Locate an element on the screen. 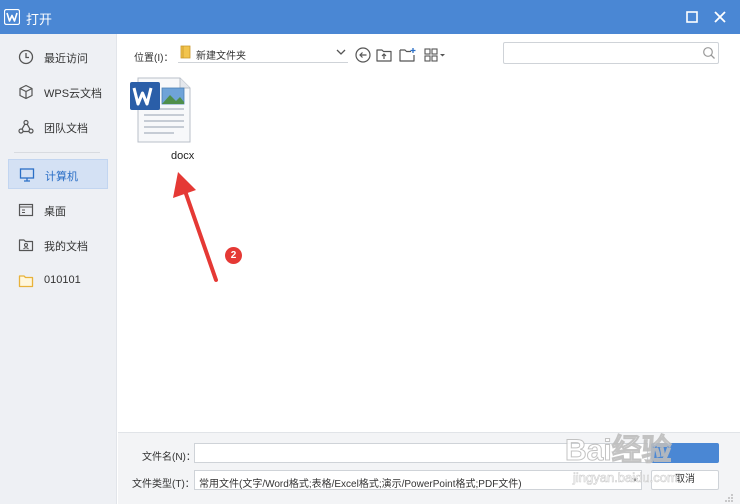 The image size is (740, 504). sidebar-item-wps-cloud: WPS云文档 is located at coordinates (58, 92).